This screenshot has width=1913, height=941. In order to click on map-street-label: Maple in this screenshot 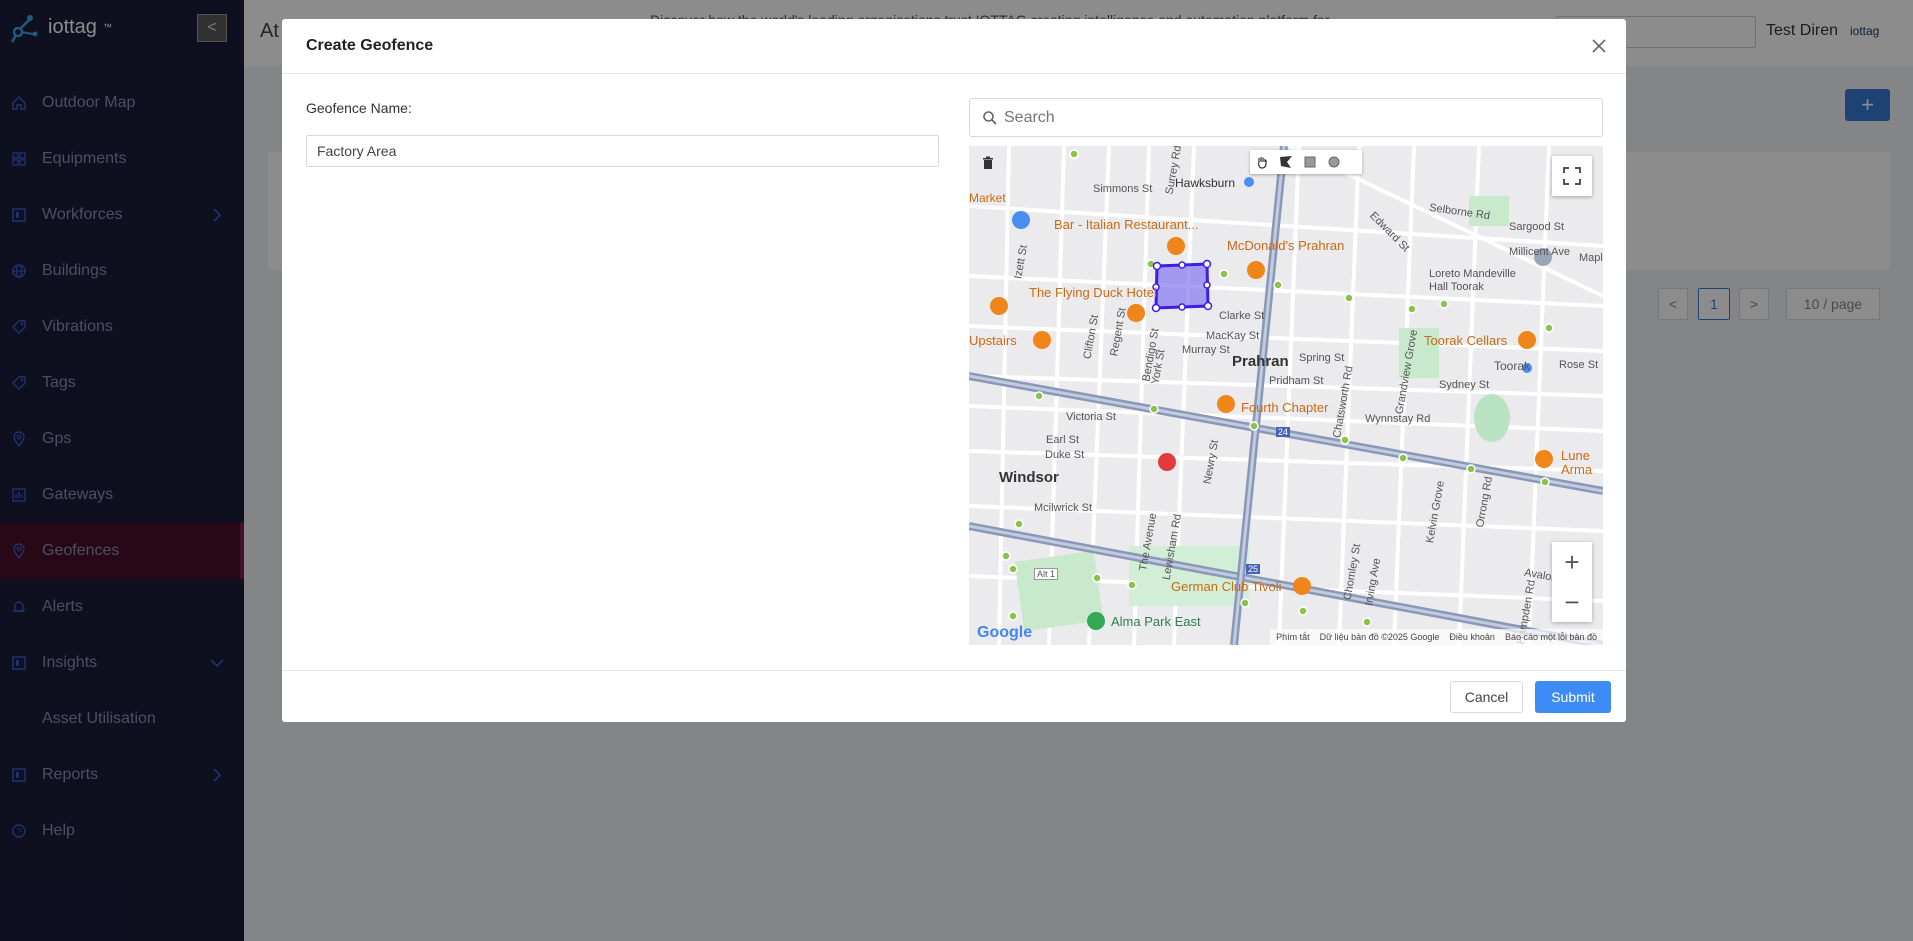, I will do `click(1591, 258)`.